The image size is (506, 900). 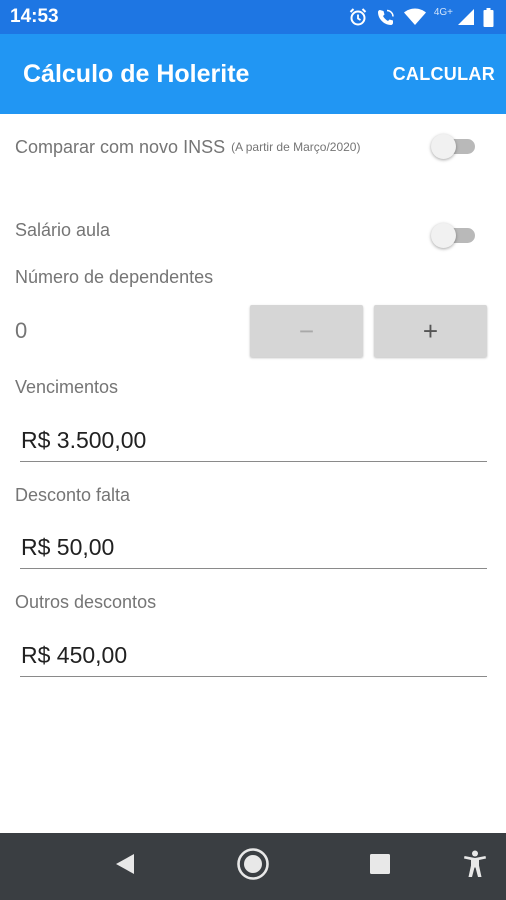 What do you see at coordinates (444, 74) in the screenshot?
I see `calcular-button: CALCULAR` at bounding box center [444, 74].